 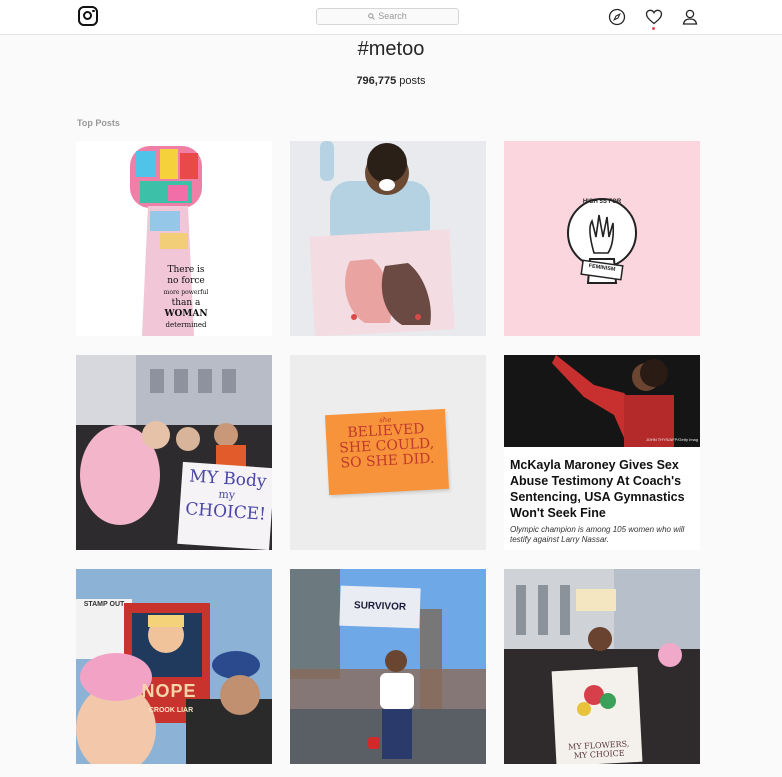 I want to click on activity-notification-dot, so click(x=653, y=28).